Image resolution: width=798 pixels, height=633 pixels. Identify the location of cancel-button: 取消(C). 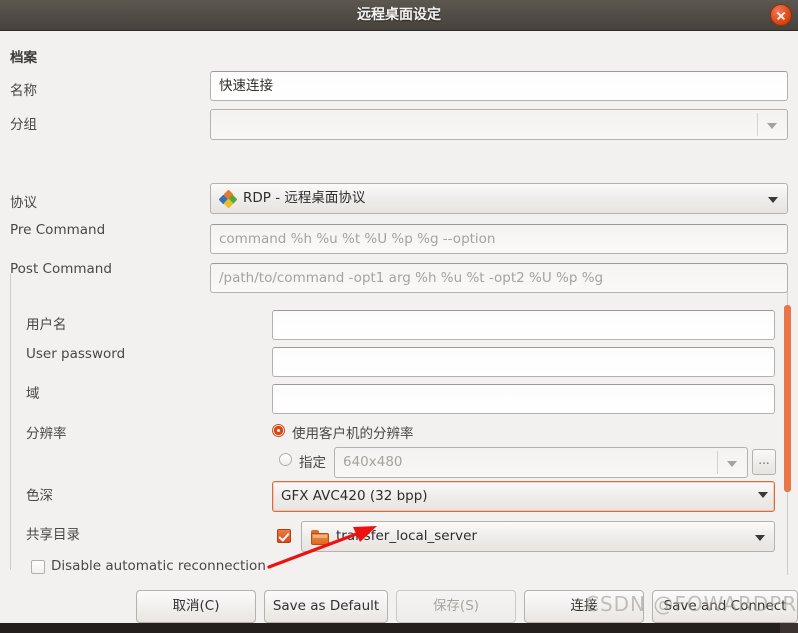
(196, 606).